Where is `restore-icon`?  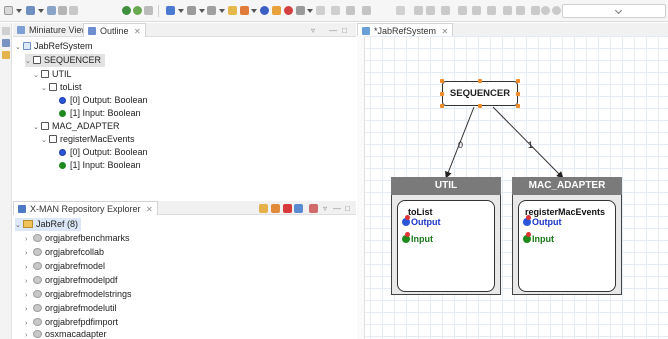 restore-icon is located at coordinates (6, 31).